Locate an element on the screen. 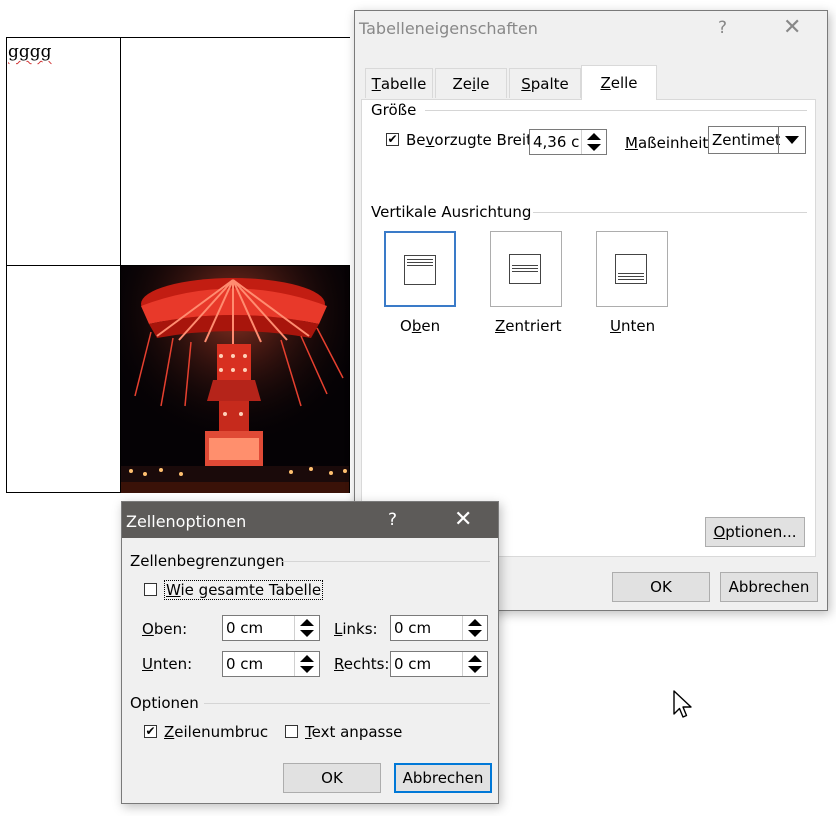 The height and width of the screenshot is (816, 836). align-center-label: Zentriert is located at coordinates (528, 326).